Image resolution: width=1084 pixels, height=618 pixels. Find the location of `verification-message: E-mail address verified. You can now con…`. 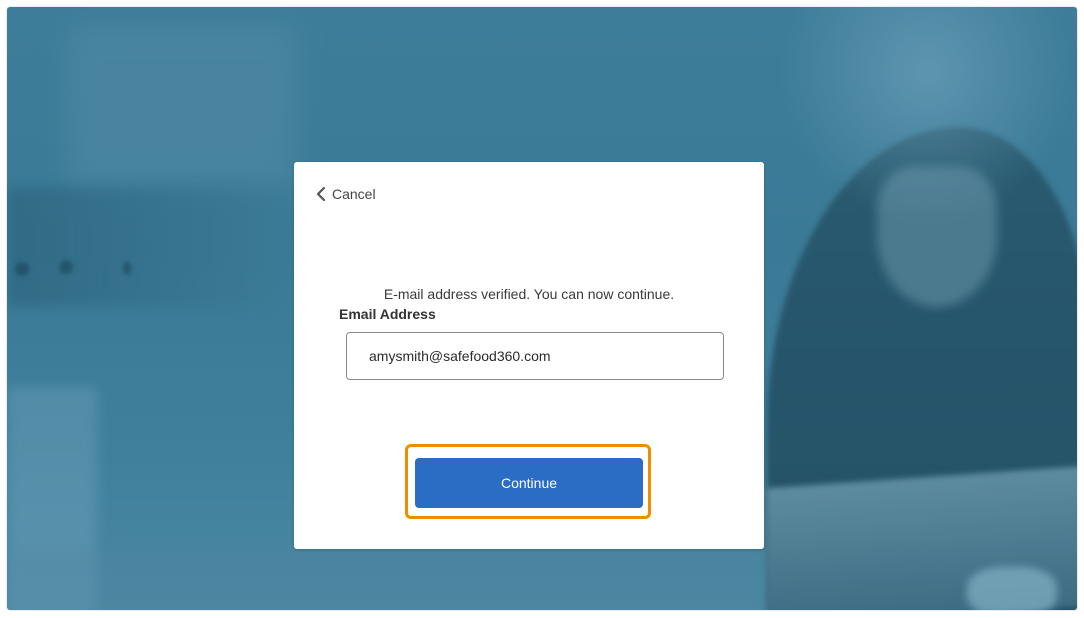

verification-message: E-mail address verified. You can now con… is located at coordinates (529, 294).